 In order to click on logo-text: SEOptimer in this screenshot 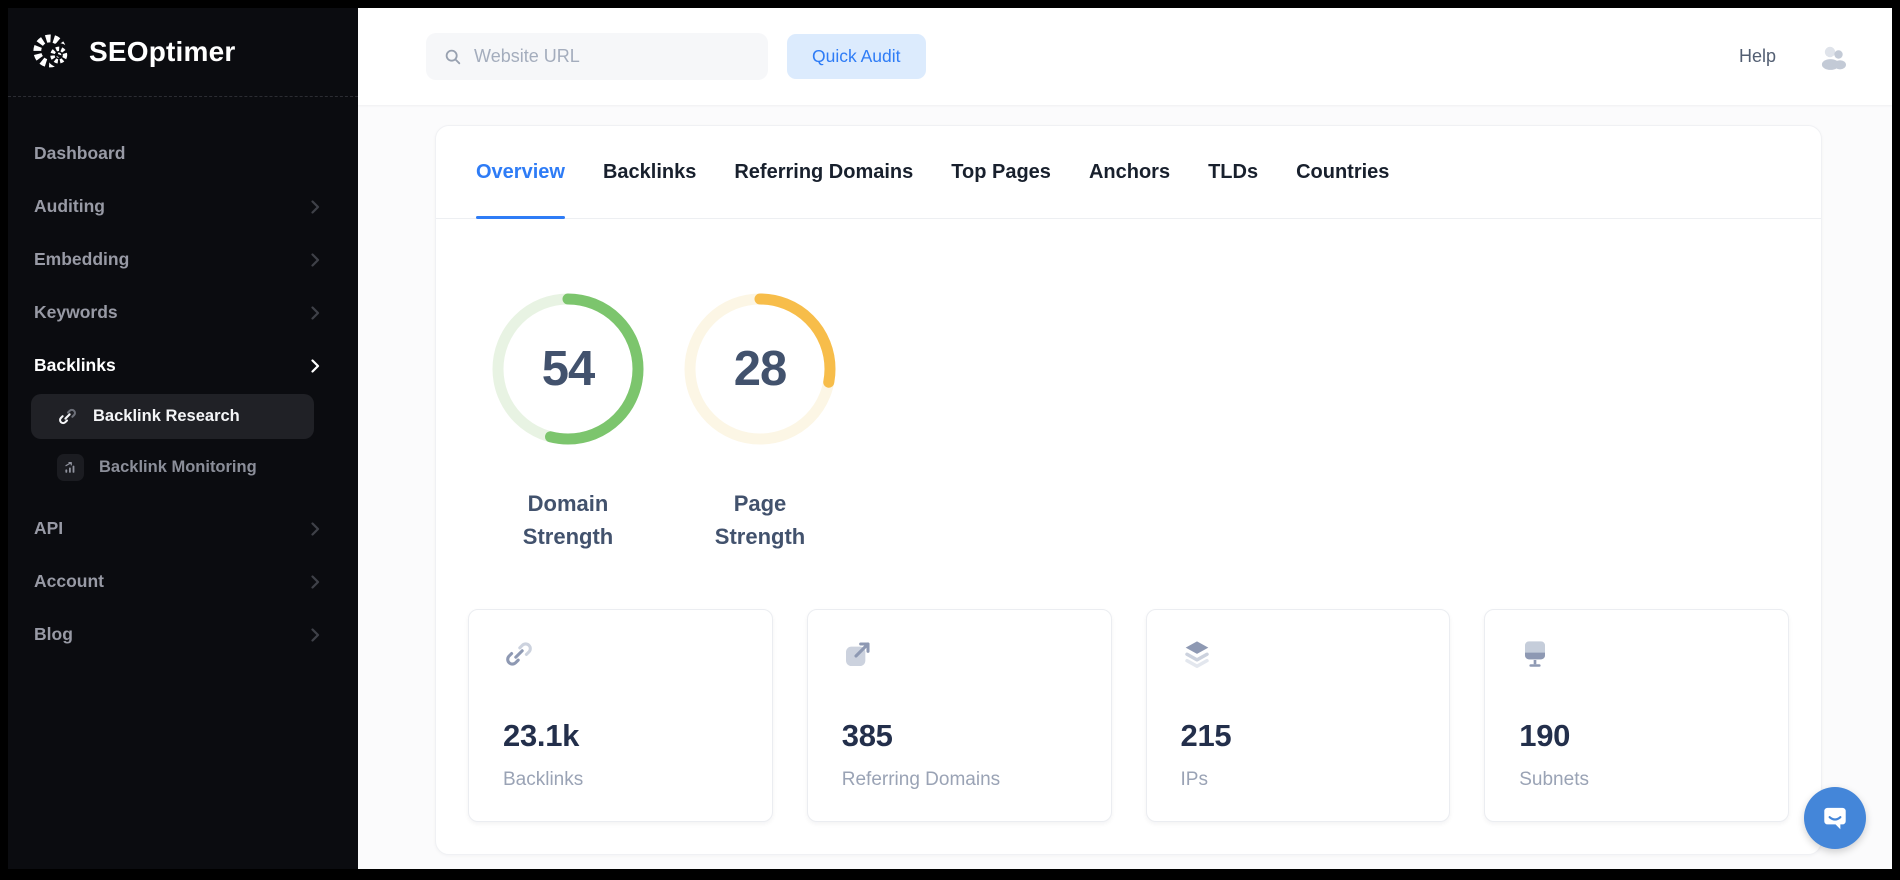, I will do `click(162, 51)`.